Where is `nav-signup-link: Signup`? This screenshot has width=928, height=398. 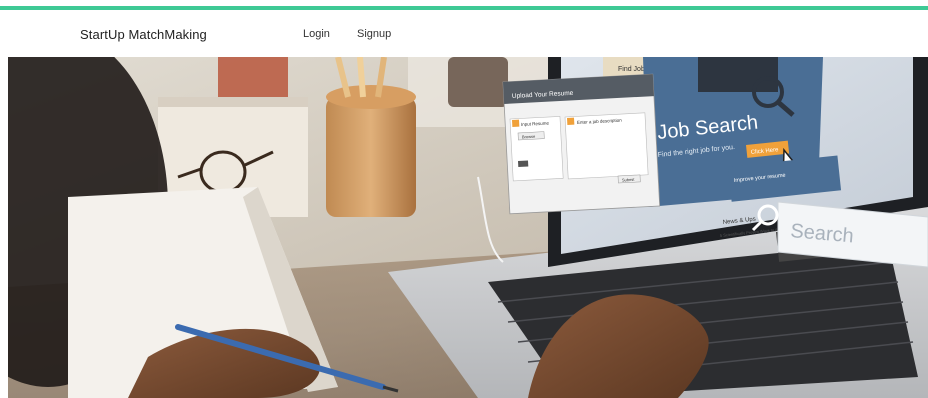 nav-signup-link: Signup is located at coordinates (374, 34).